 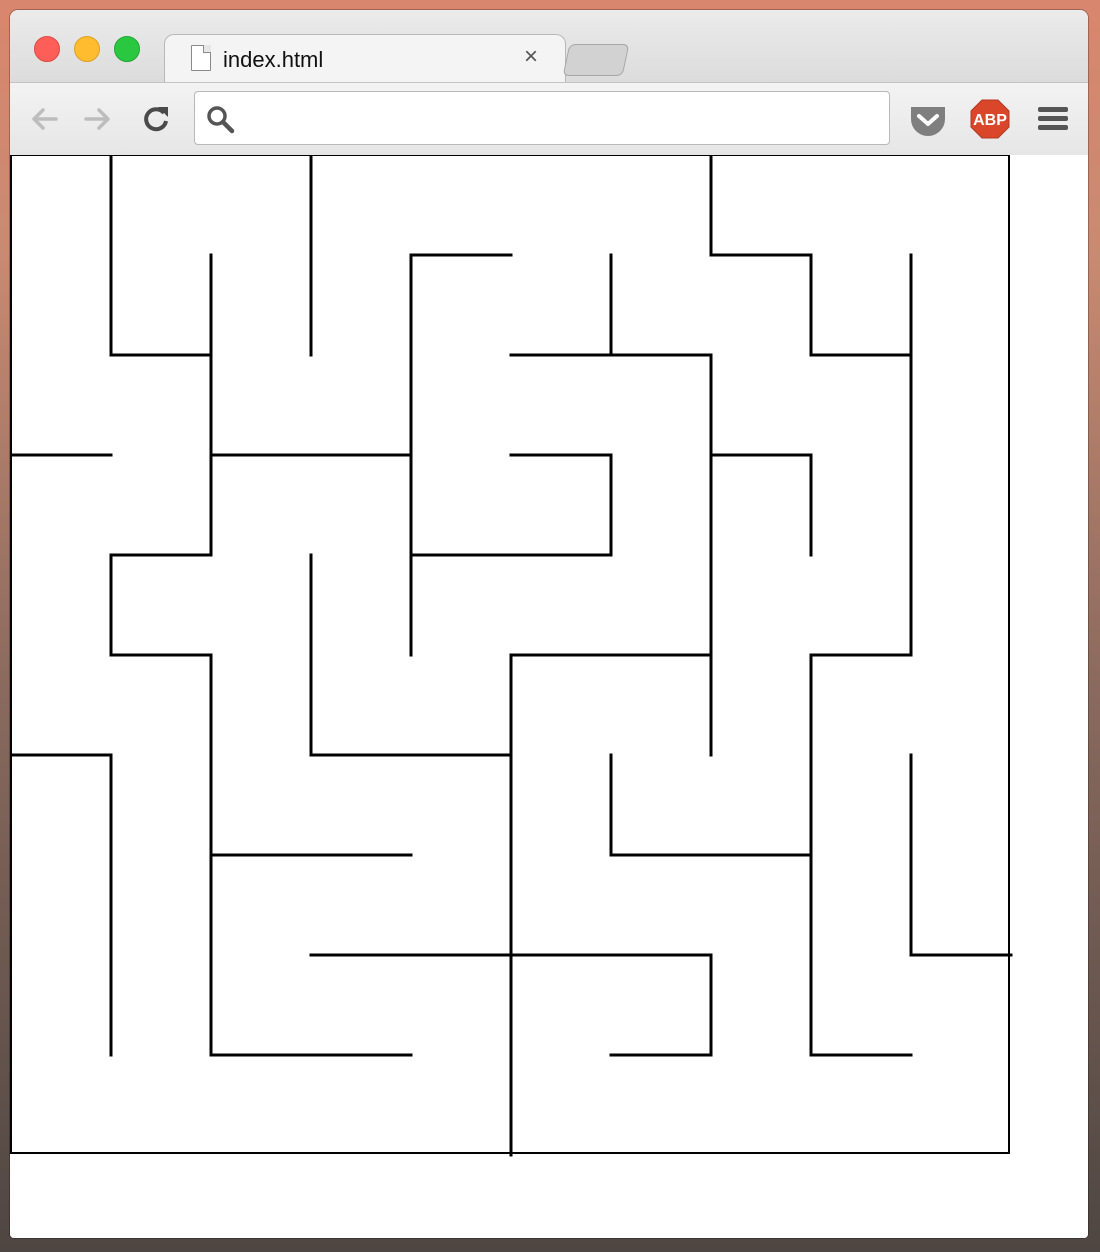 I want to click on reload-icon, so click(x=156, y=119).